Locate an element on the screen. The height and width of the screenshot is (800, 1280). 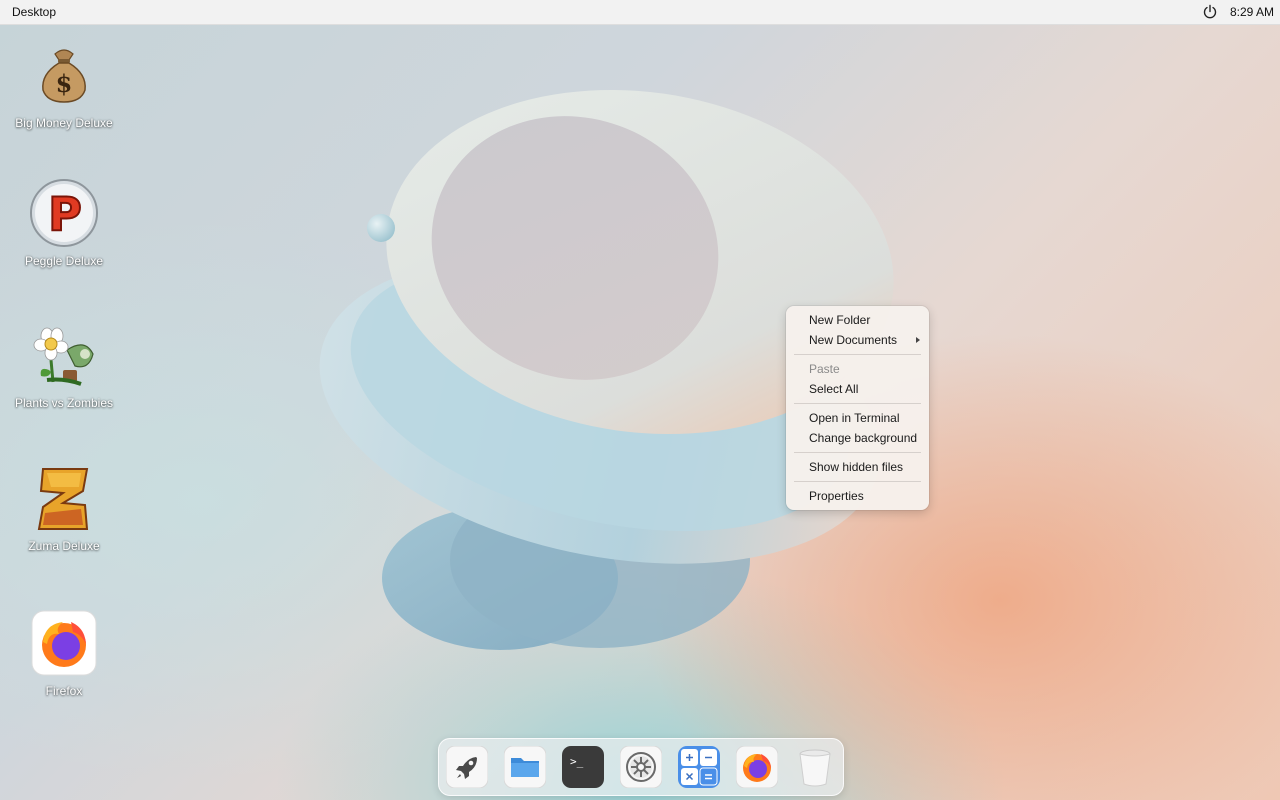
rocket-icon is located at coordinates (467, 767).